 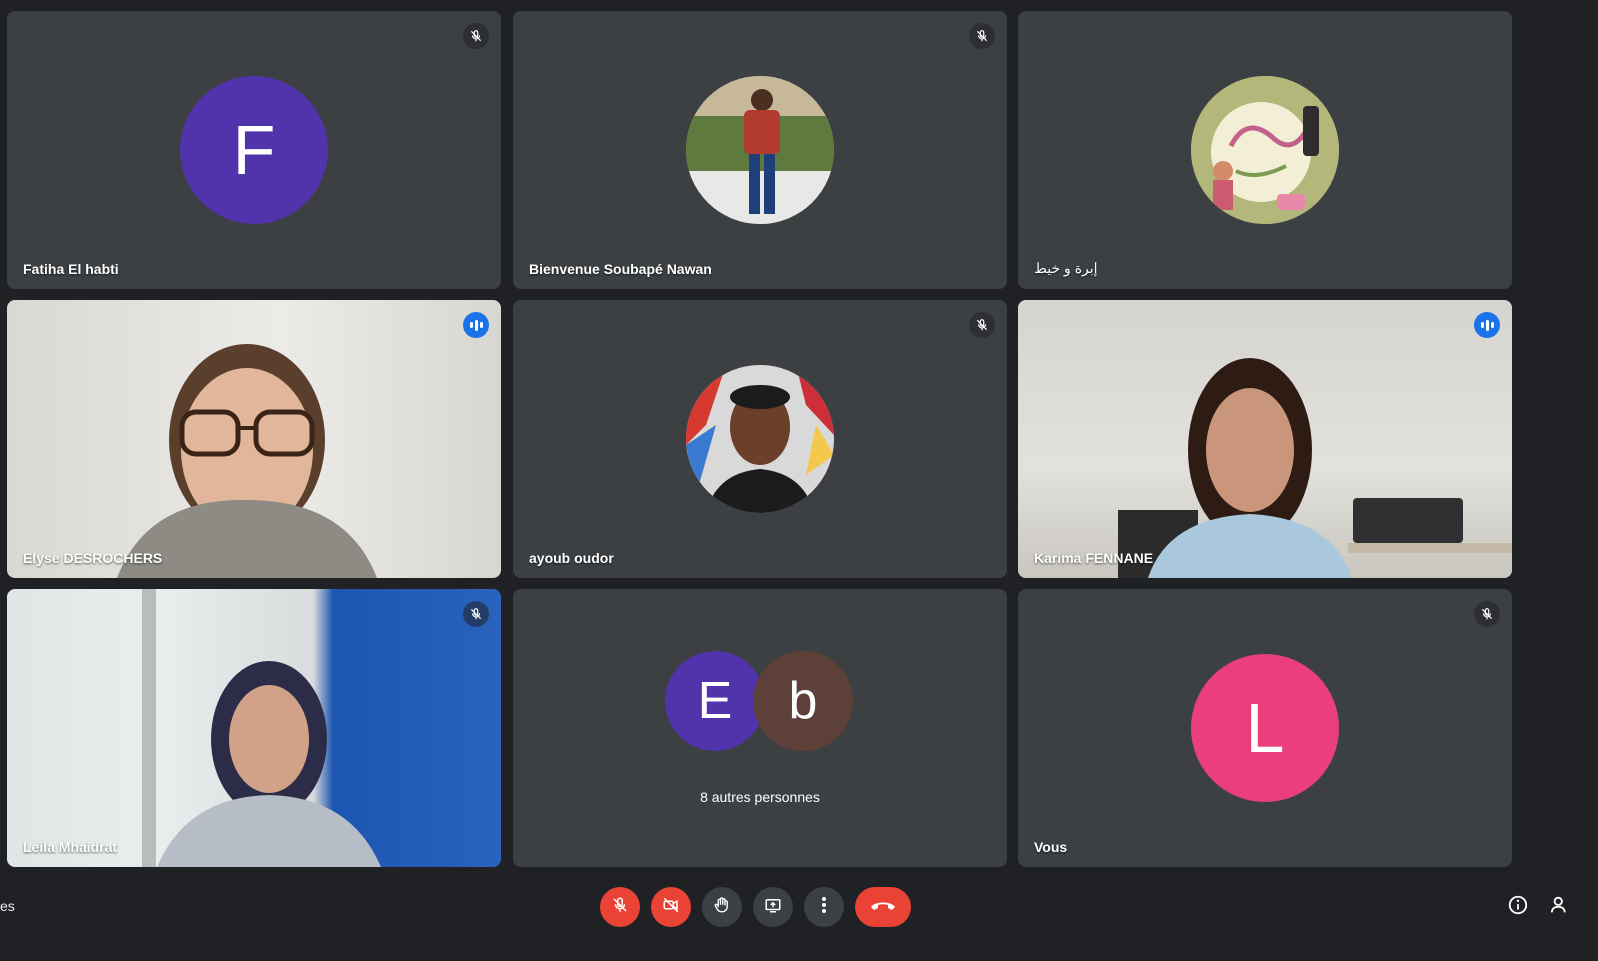 I want to click on info-icon, so click(x=1518, y=907).